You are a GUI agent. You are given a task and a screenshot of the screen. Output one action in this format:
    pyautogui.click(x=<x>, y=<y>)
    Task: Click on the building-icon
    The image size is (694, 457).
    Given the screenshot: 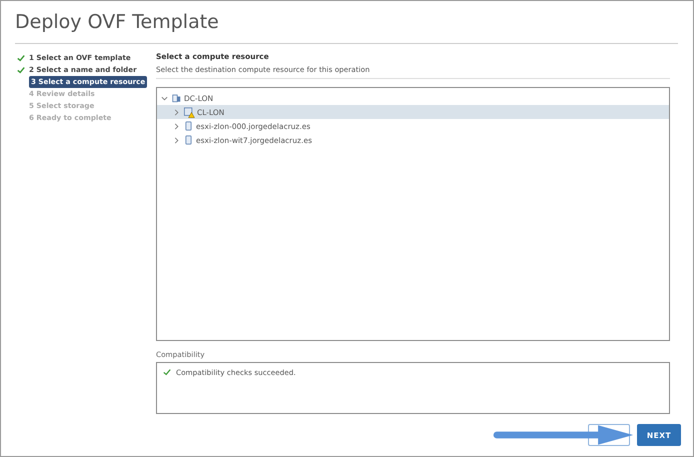 What is the action you would take?
    pyautogui.click(x=176, y=98)
    